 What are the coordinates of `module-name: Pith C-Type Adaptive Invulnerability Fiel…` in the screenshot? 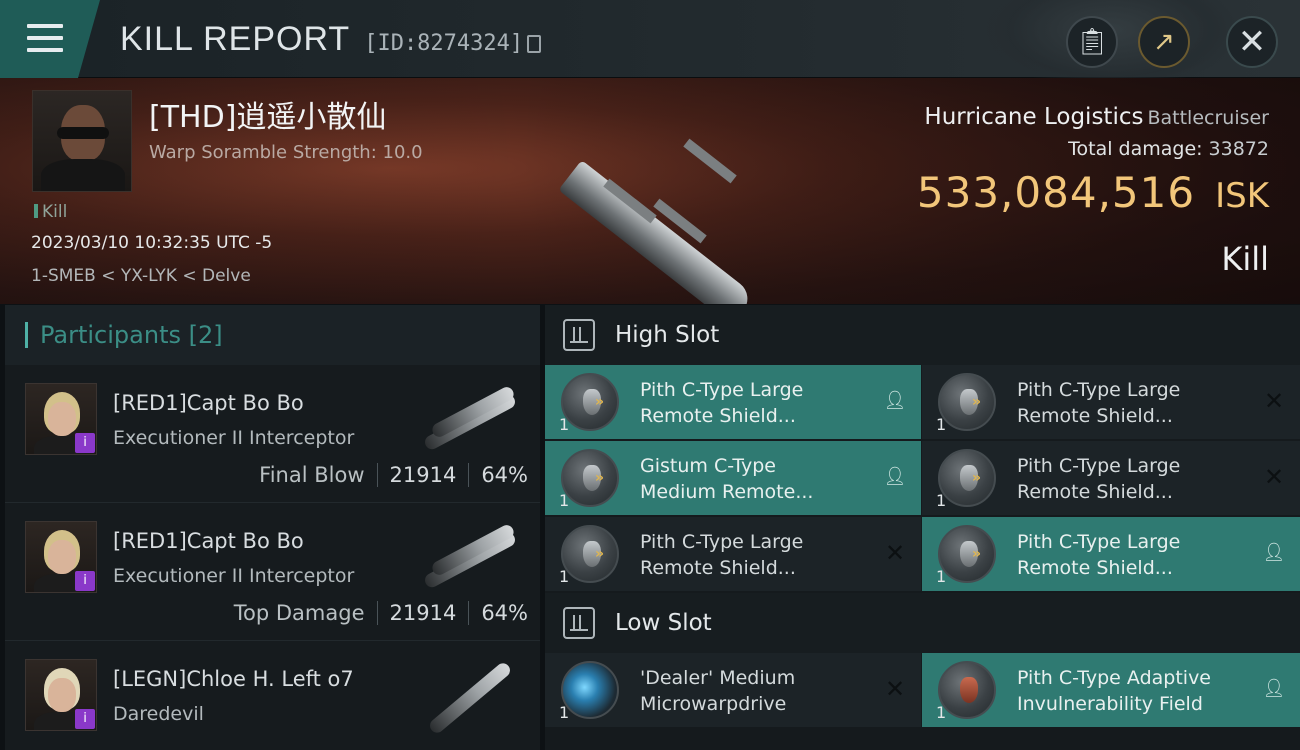 It's located at (1114, 691).